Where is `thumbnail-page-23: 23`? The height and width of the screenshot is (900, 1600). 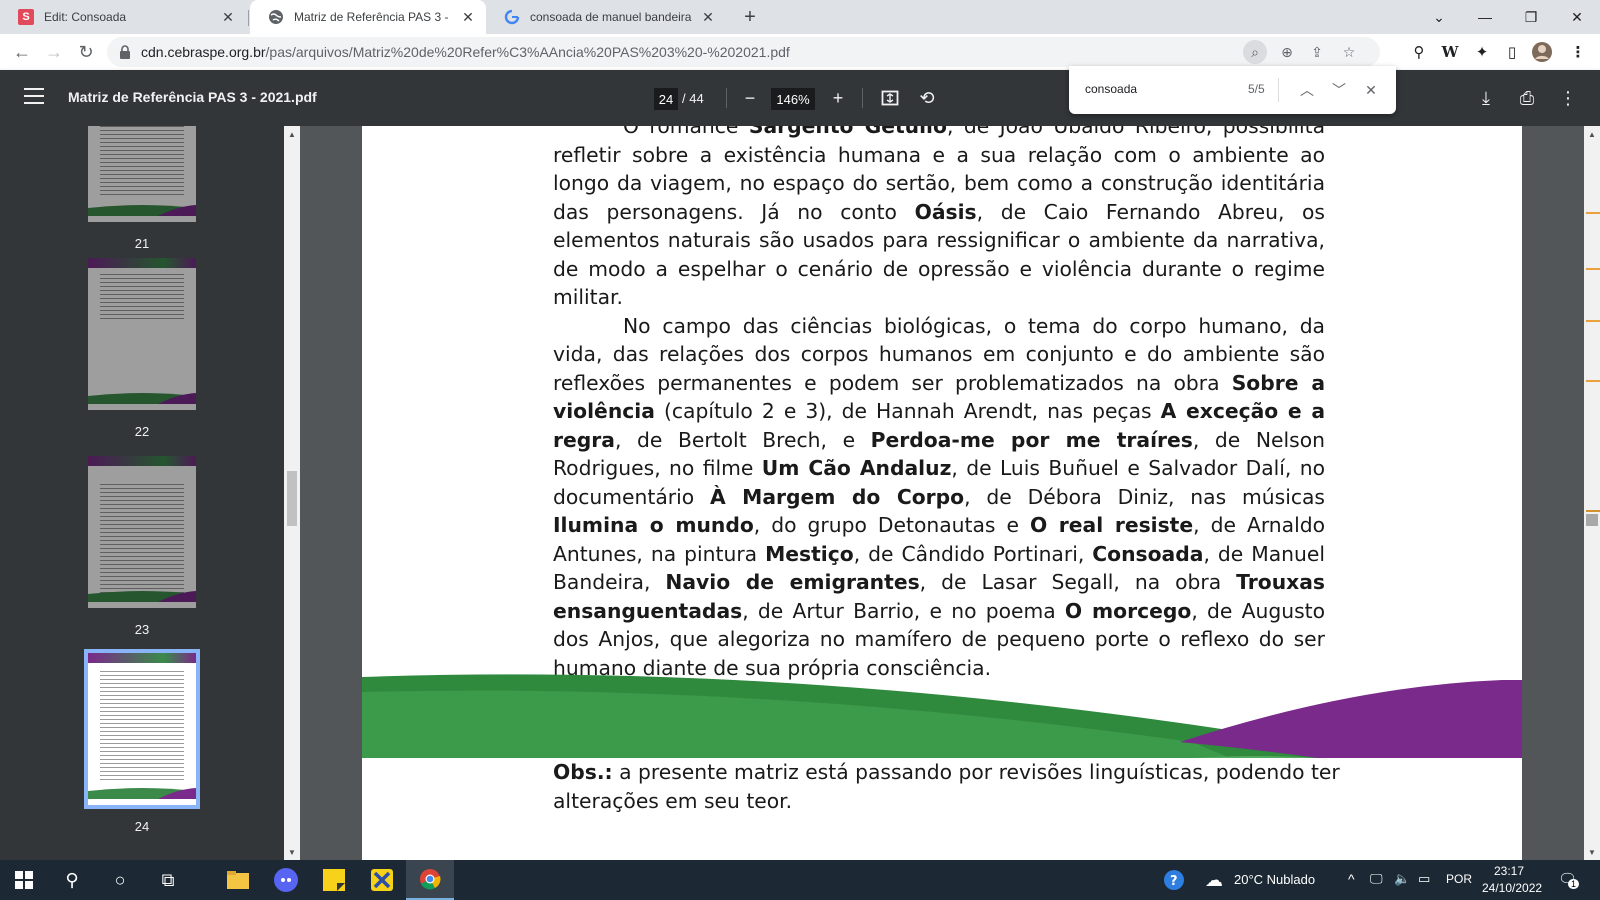
thumbnail-page-23: 23 is located at coordinates (142, 546).